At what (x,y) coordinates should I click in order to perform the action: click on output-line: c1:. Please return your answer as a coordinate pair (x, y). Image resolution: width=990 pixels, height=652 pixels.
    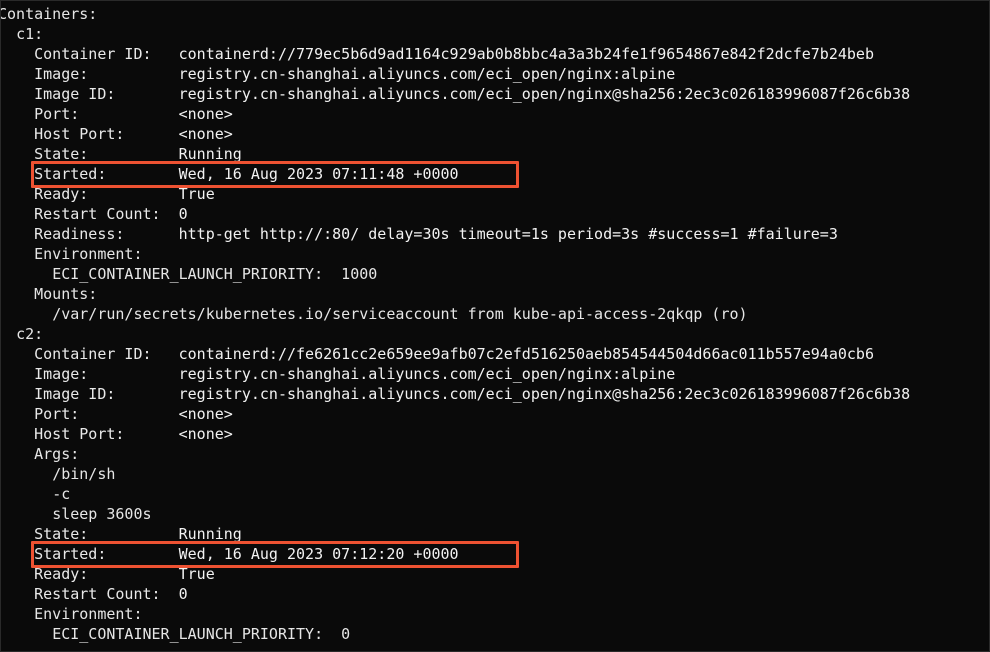
    Looking at the image, I should click on (495, 34).